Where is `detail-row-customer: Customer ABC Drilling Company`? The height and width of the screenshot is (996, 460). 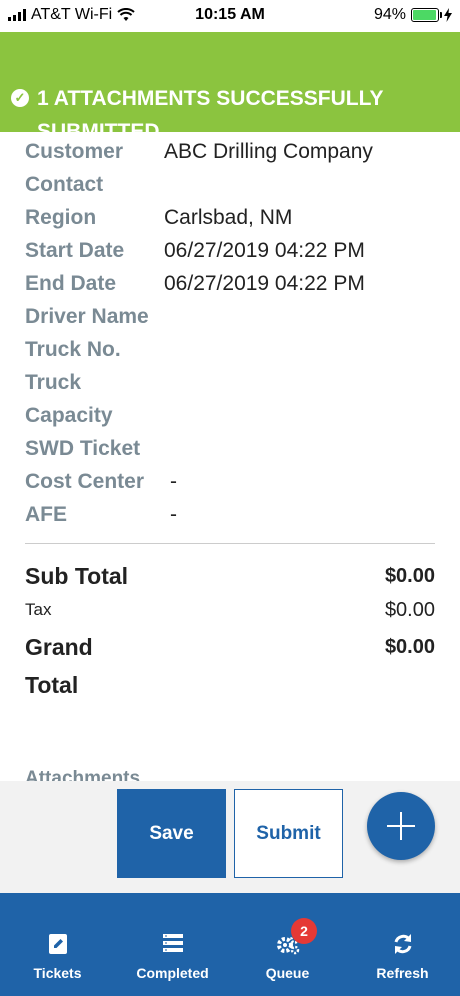 detail-row-customer: Customer ABC Drilling Company is located at coordinates (235, 151).